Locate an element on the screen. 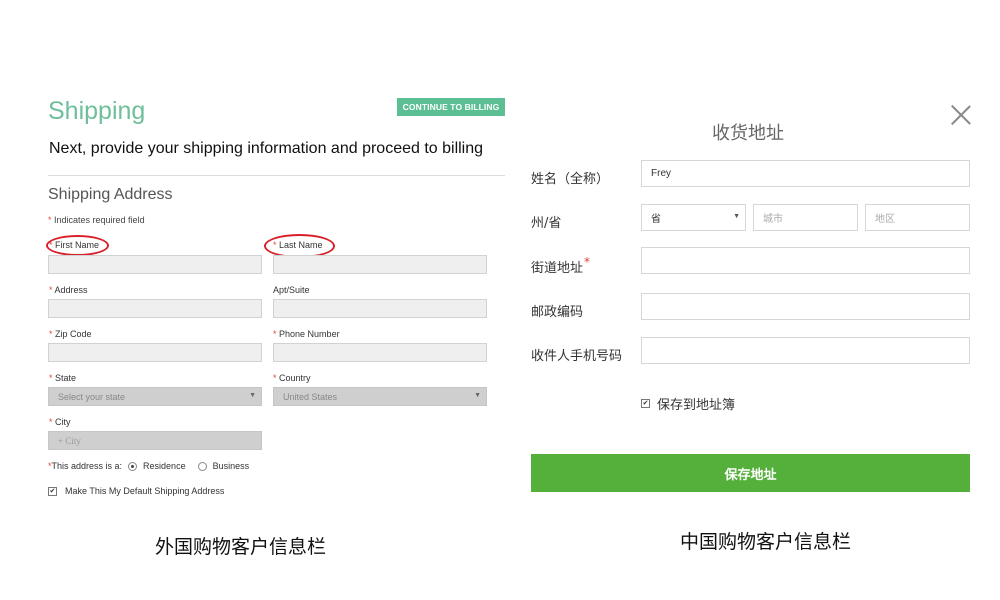  cn-province-label: 州/省 is located at coordinates (546, 223).